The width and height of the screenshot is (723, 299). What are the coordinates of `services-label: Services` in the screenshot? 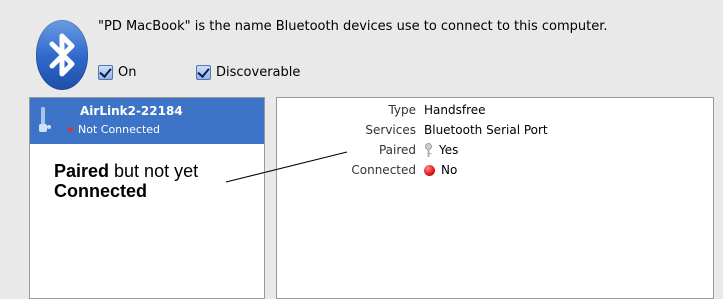 It's located at (390, 130).